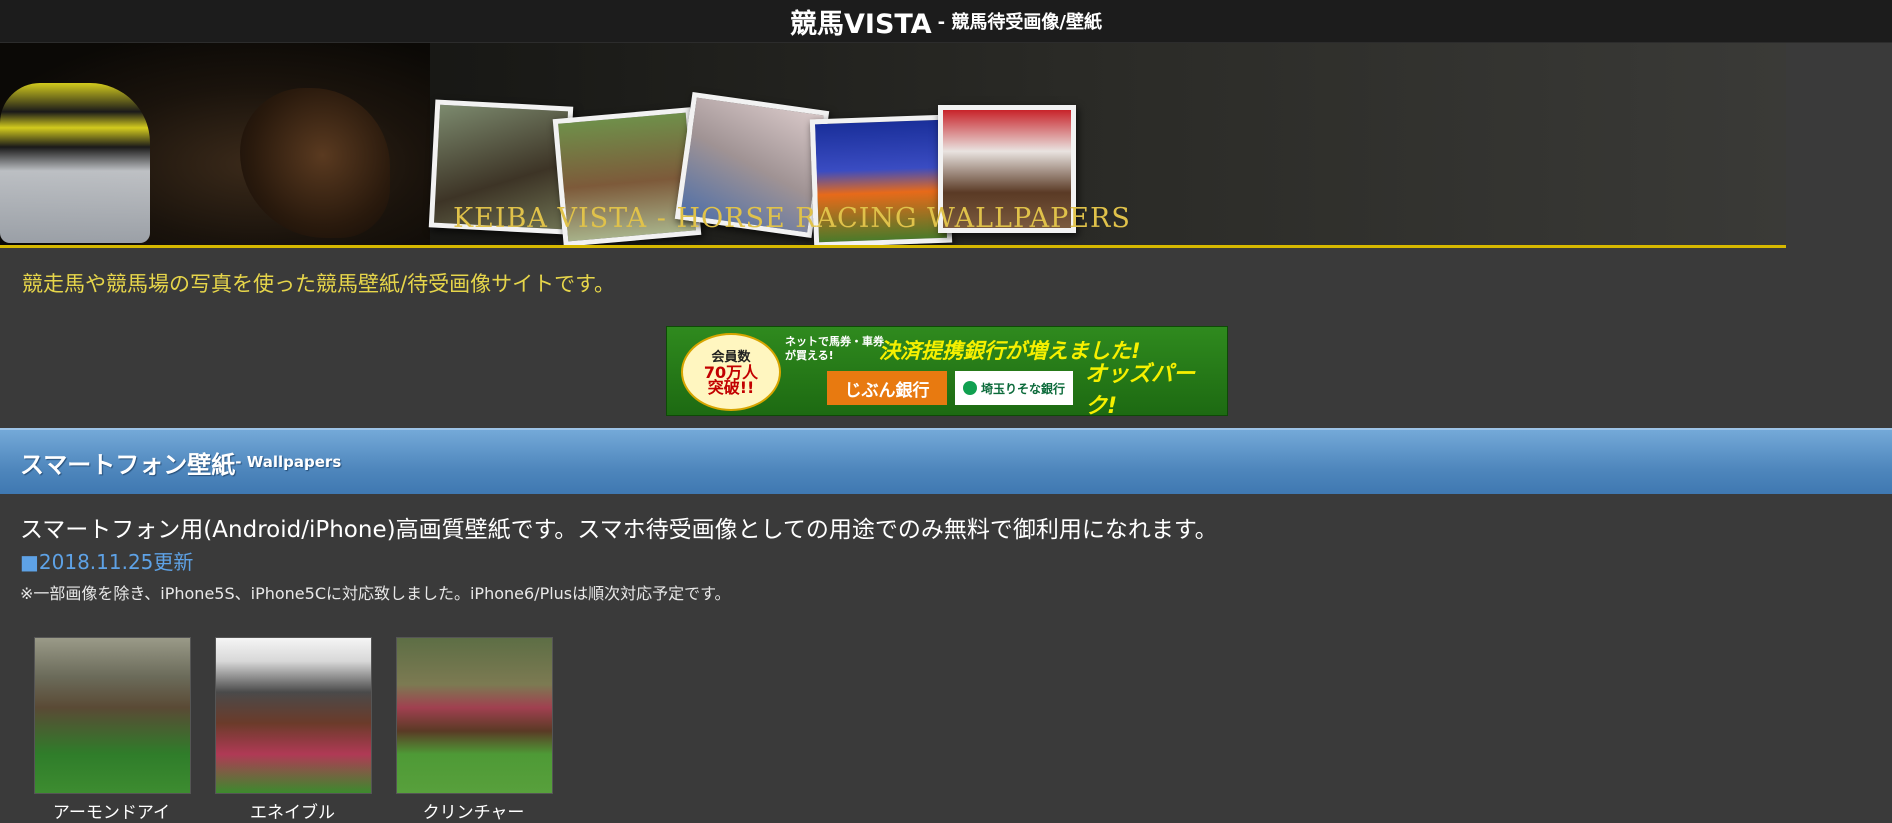 This screenshot has width=1892, height=823. What do you see at coordinates (106, 560) in the screenshot?
I see `update-link: ■2018.11.25更新` at bounding box center [106, 560].